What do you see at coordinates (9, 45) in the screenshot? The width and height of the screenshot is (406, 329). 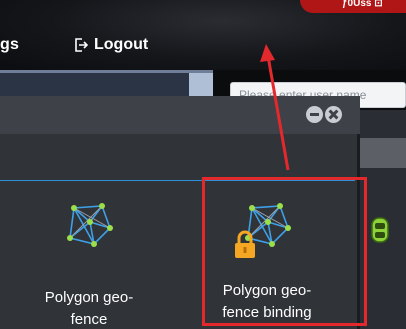 I see `nav-settings: gs` at bounding box center [9, 45].